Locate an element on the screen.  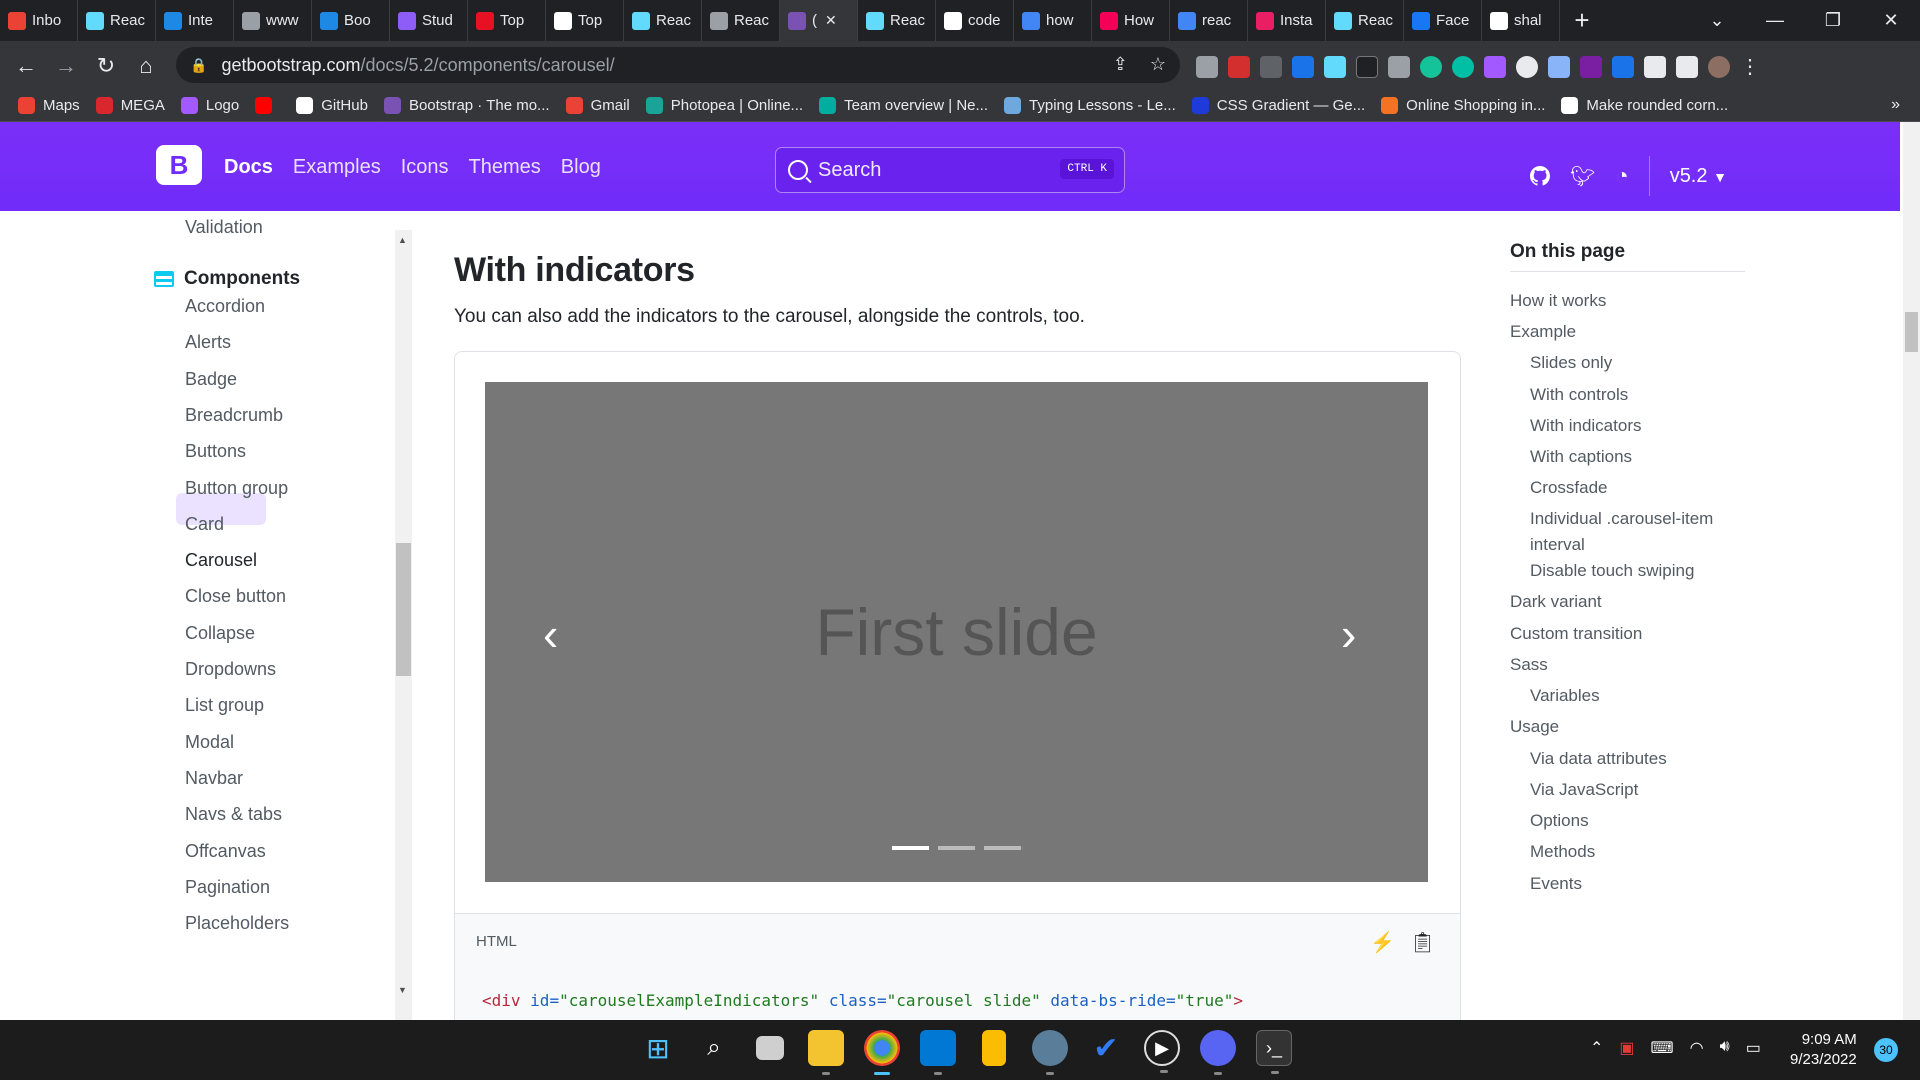
sidebar-item-carousel: Carousel is located at coordinates (221, 560).